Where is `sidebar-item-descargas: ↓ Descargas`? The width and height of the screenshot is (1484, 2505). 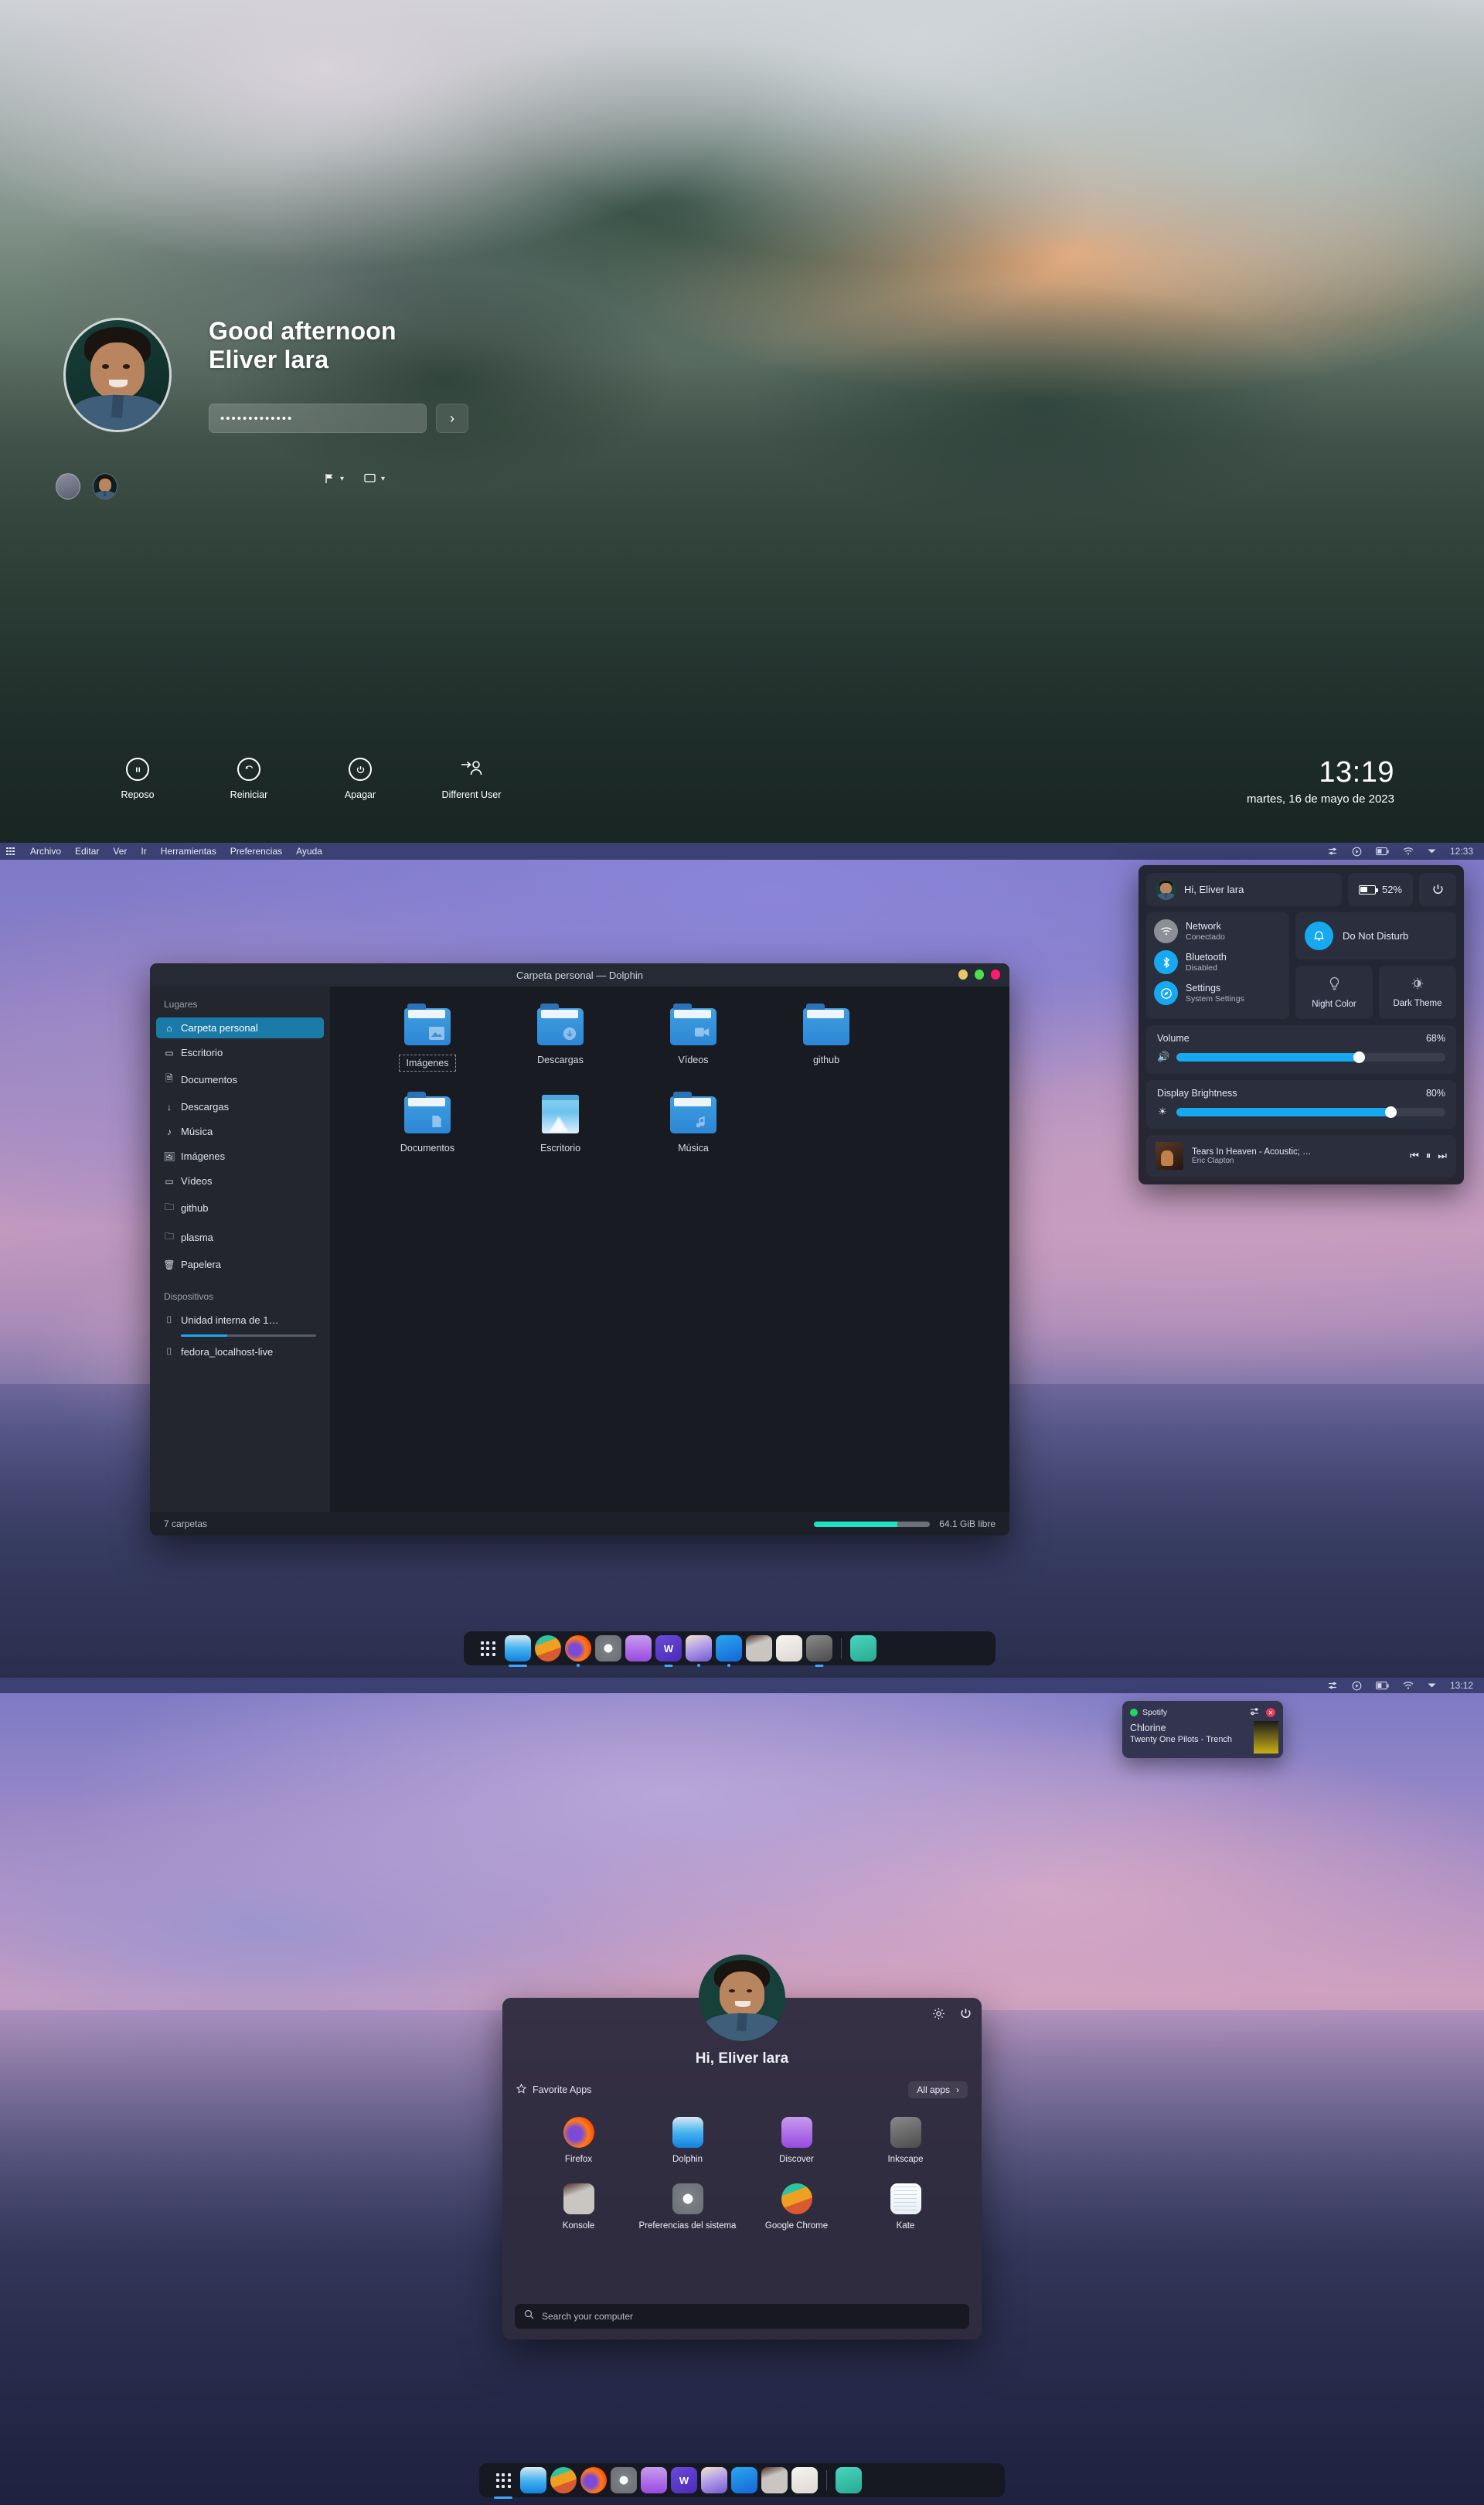
sidebar-item-descargas: ↓ Descargas is located at coordinates (240, 1106).